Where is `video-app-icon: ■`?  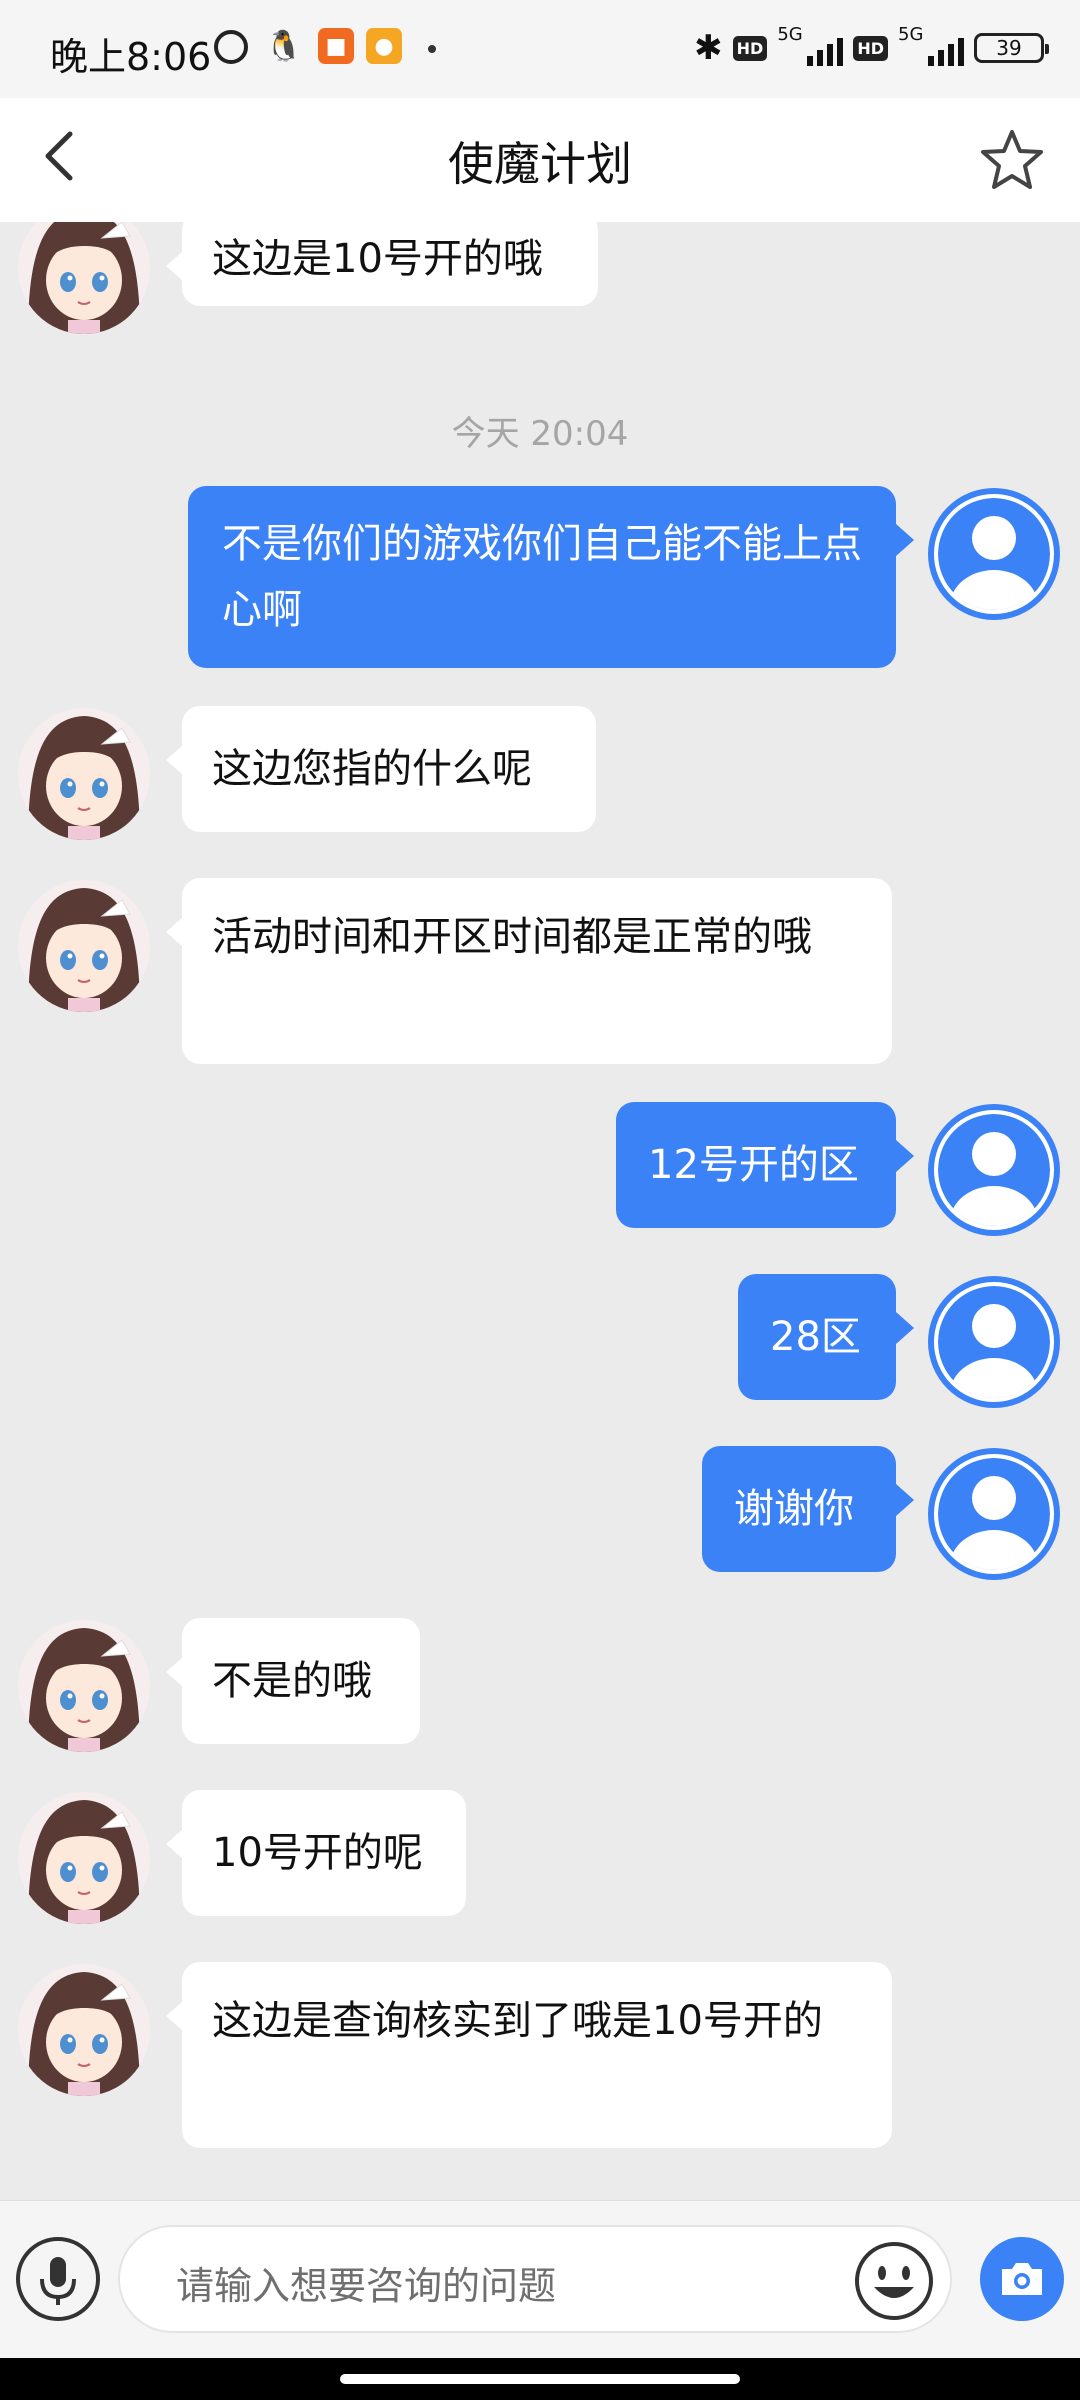
video-app-icon: ■ is located at coordinates (336, 46).